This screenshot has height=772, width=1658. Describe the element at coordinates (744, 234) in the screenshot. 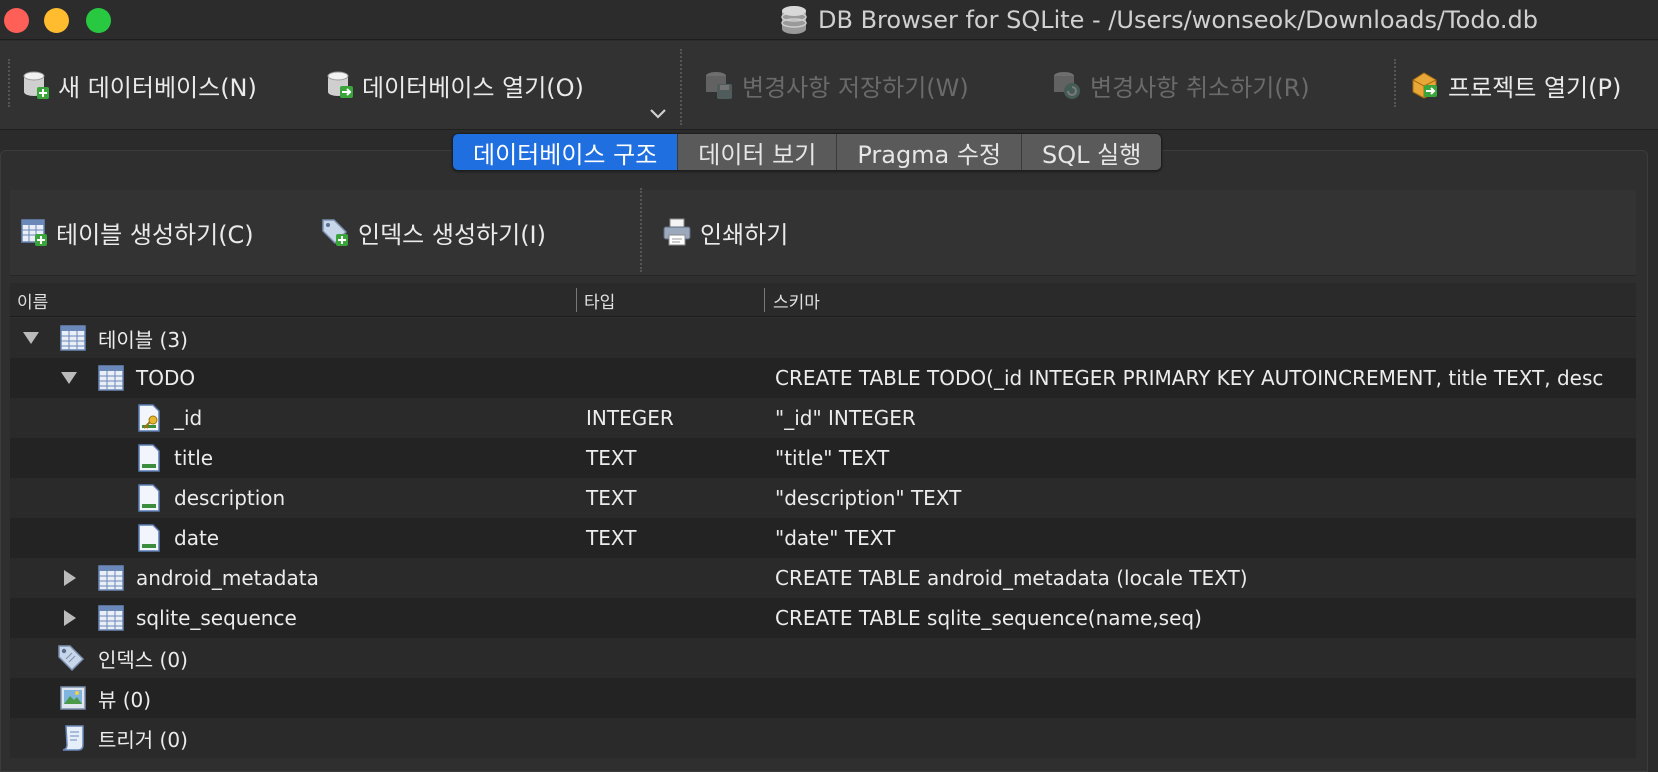

I see `print-label: 인쇄하기` at that location.